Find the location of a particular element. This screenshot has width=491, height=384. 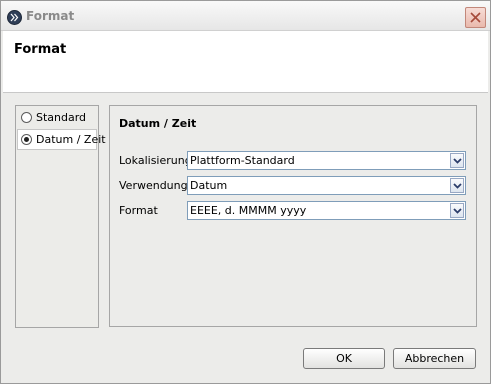

title-bar: Format is located at coordinates (245, 16).